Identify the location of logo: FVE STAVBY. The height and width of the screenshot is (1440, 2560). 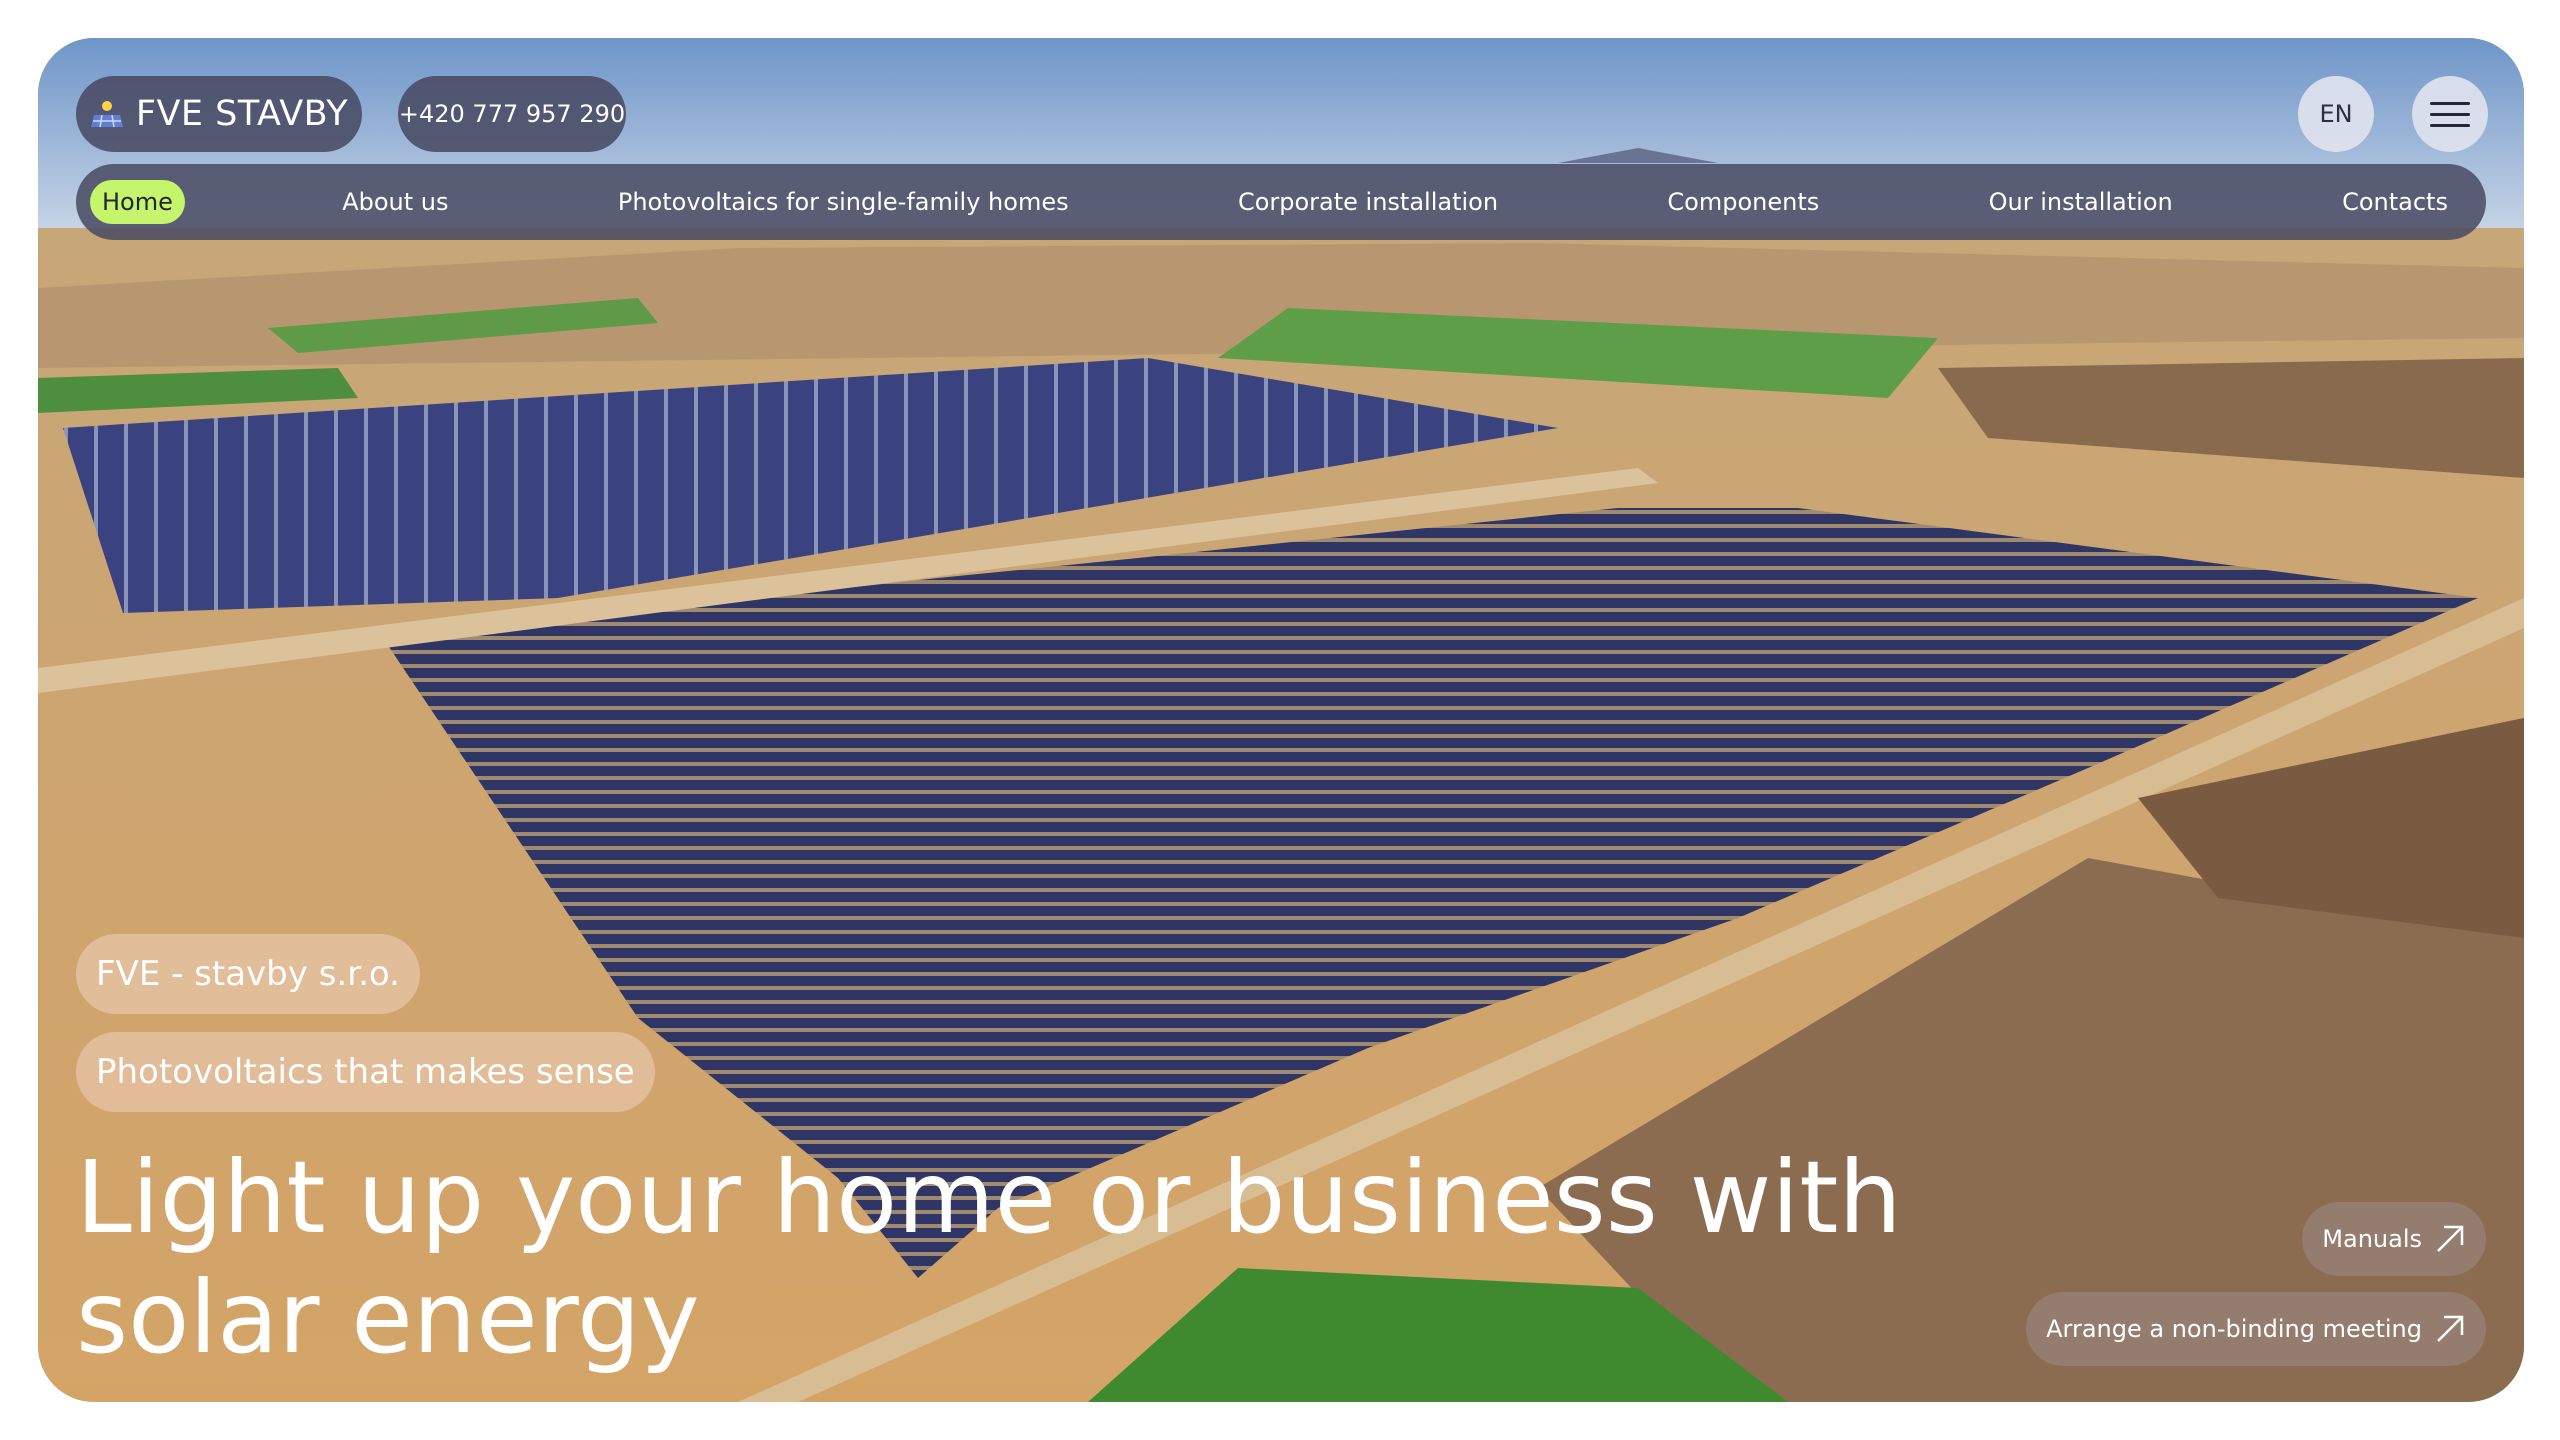
(219, 114).